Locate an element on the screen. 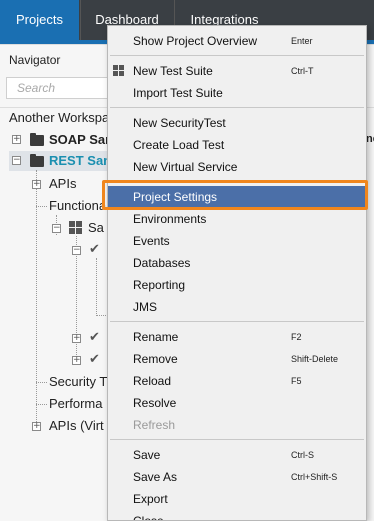 The height and width of the screenshot is (521, 374). tree-item-label: APIs (Virt is located at coordinates (76, 425).